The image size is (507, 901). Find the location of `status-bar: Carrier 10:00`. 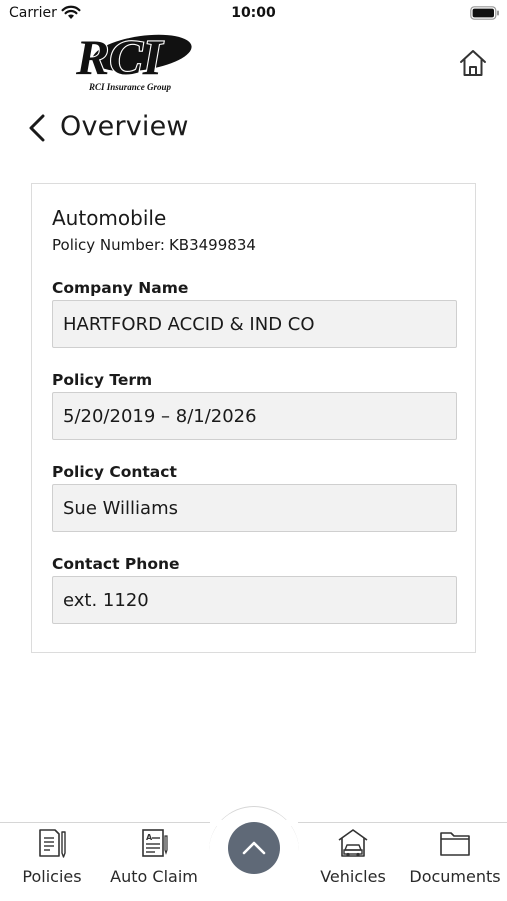

status-bar: Carrier 10:00 is located at coordinates (253, 14).